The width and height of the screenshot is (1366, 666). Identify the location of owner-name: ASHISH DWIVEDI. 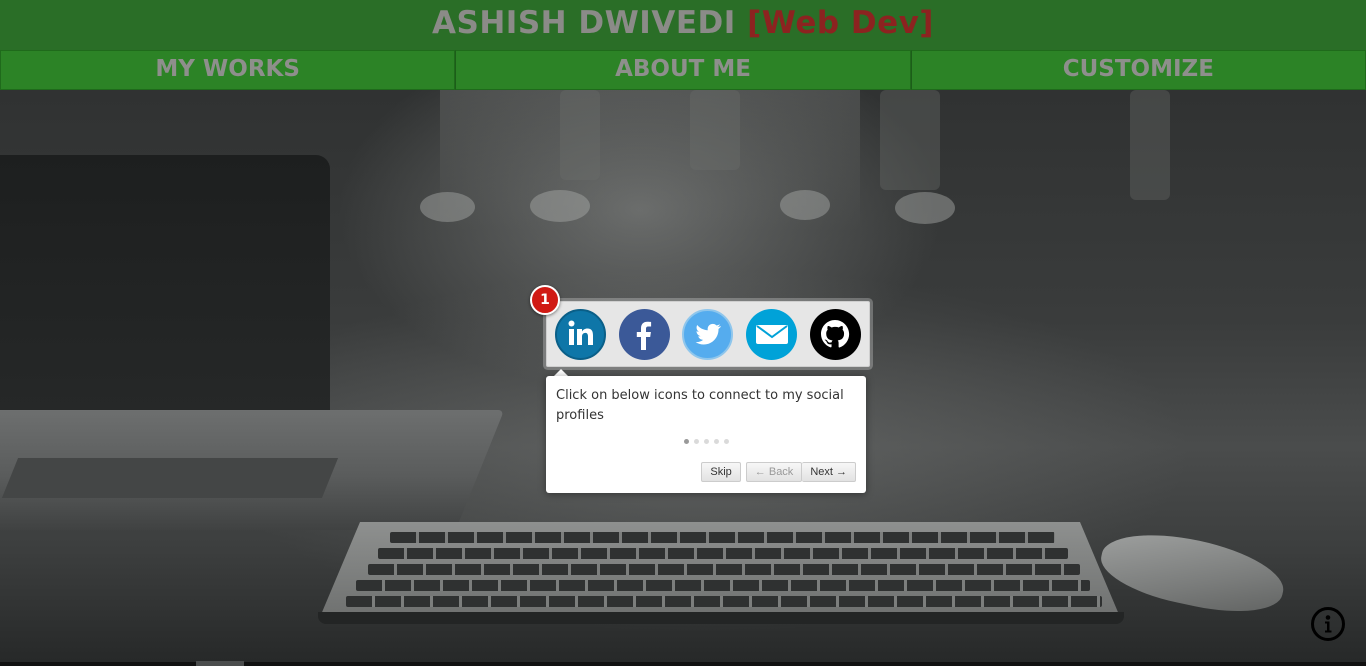
(584, 23).